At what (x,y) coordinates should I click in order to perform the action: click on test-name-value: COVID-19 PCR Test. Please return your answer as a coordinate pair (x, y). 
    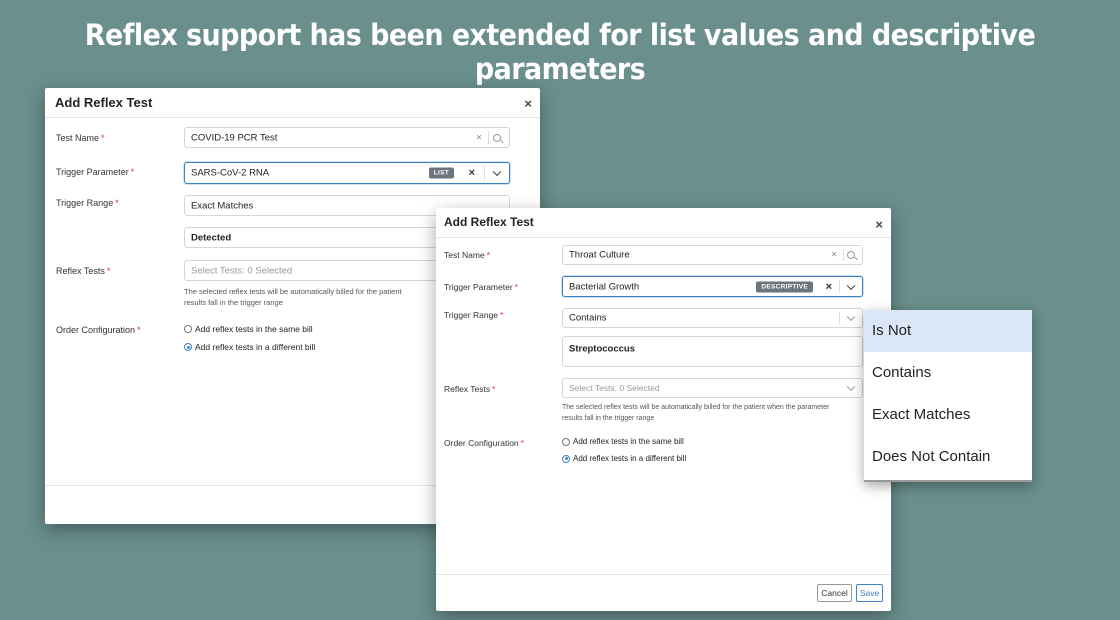
    Looking at the image, I should click on (234, 137).